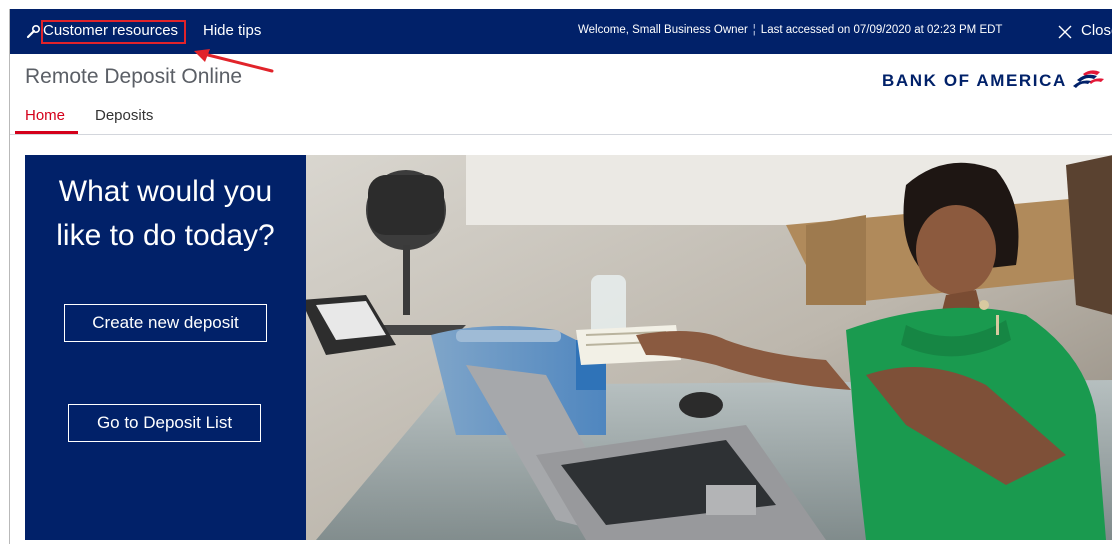 The image size is (1112, 544). What do you see at coordinates (124, 115) in the screenshot?
I see `tab-deposits: Deposits` at bounding box center [124, 115].